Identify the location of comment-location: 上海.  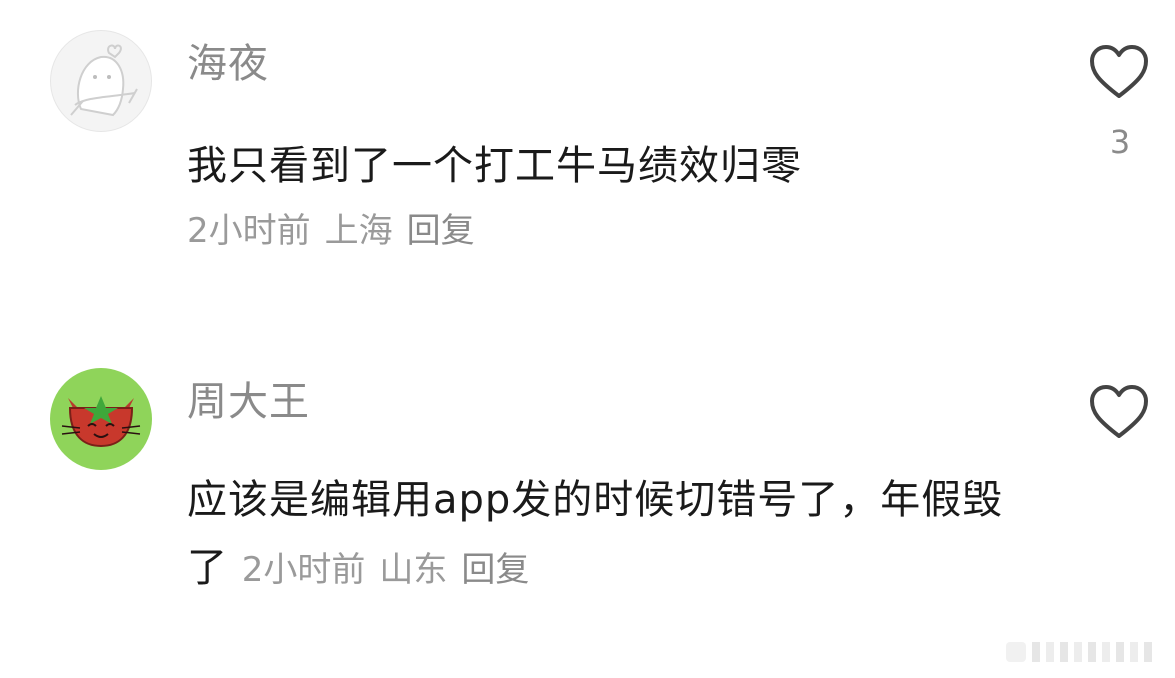
(358, 231).